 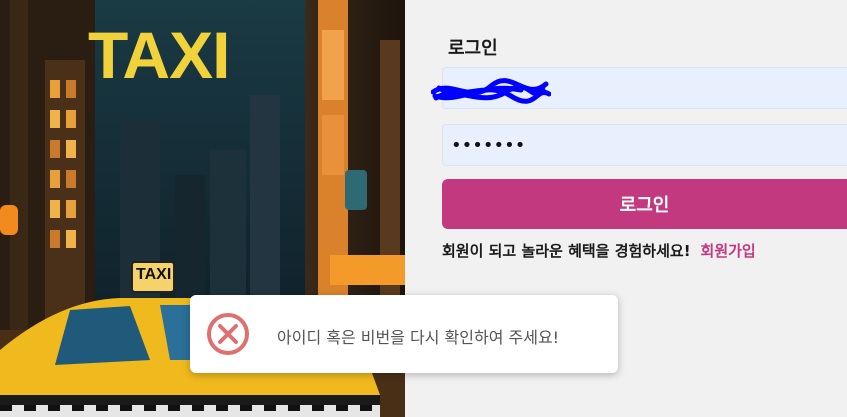 I want to click on signup-prompt: 회원이 되고 놀라운 혜택을 경험하세요!, so click(x=566, y=251).